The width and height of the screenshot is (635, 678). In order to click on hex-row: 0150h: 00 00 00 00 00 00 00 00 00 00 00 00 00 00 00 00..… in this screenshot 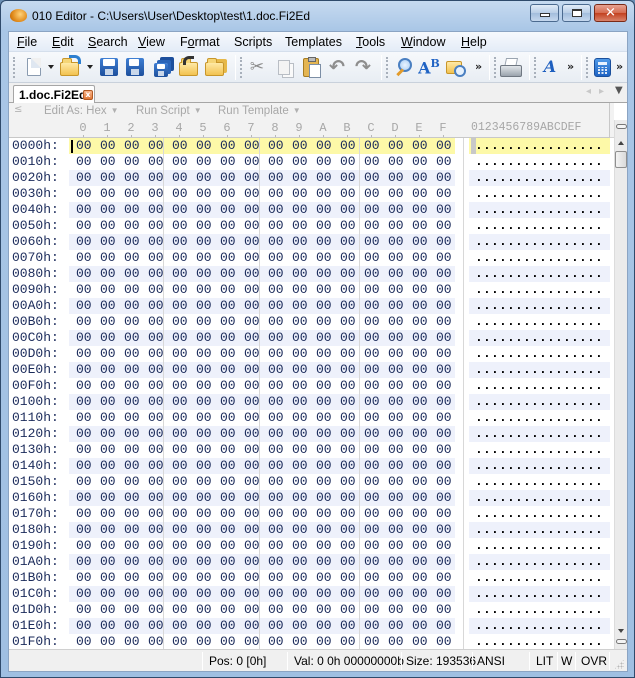, I will do `click(309, 482)`.